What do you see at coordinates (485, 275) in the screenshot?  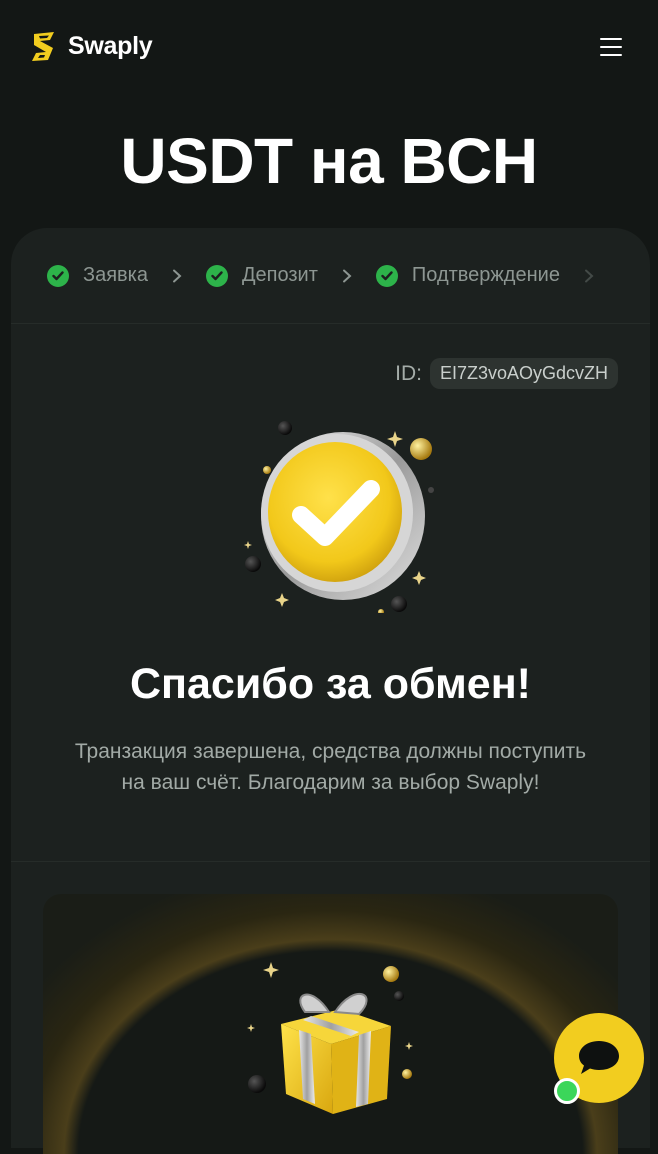 I see `step-label: Подтверждение` at bounding box center [485, 275].